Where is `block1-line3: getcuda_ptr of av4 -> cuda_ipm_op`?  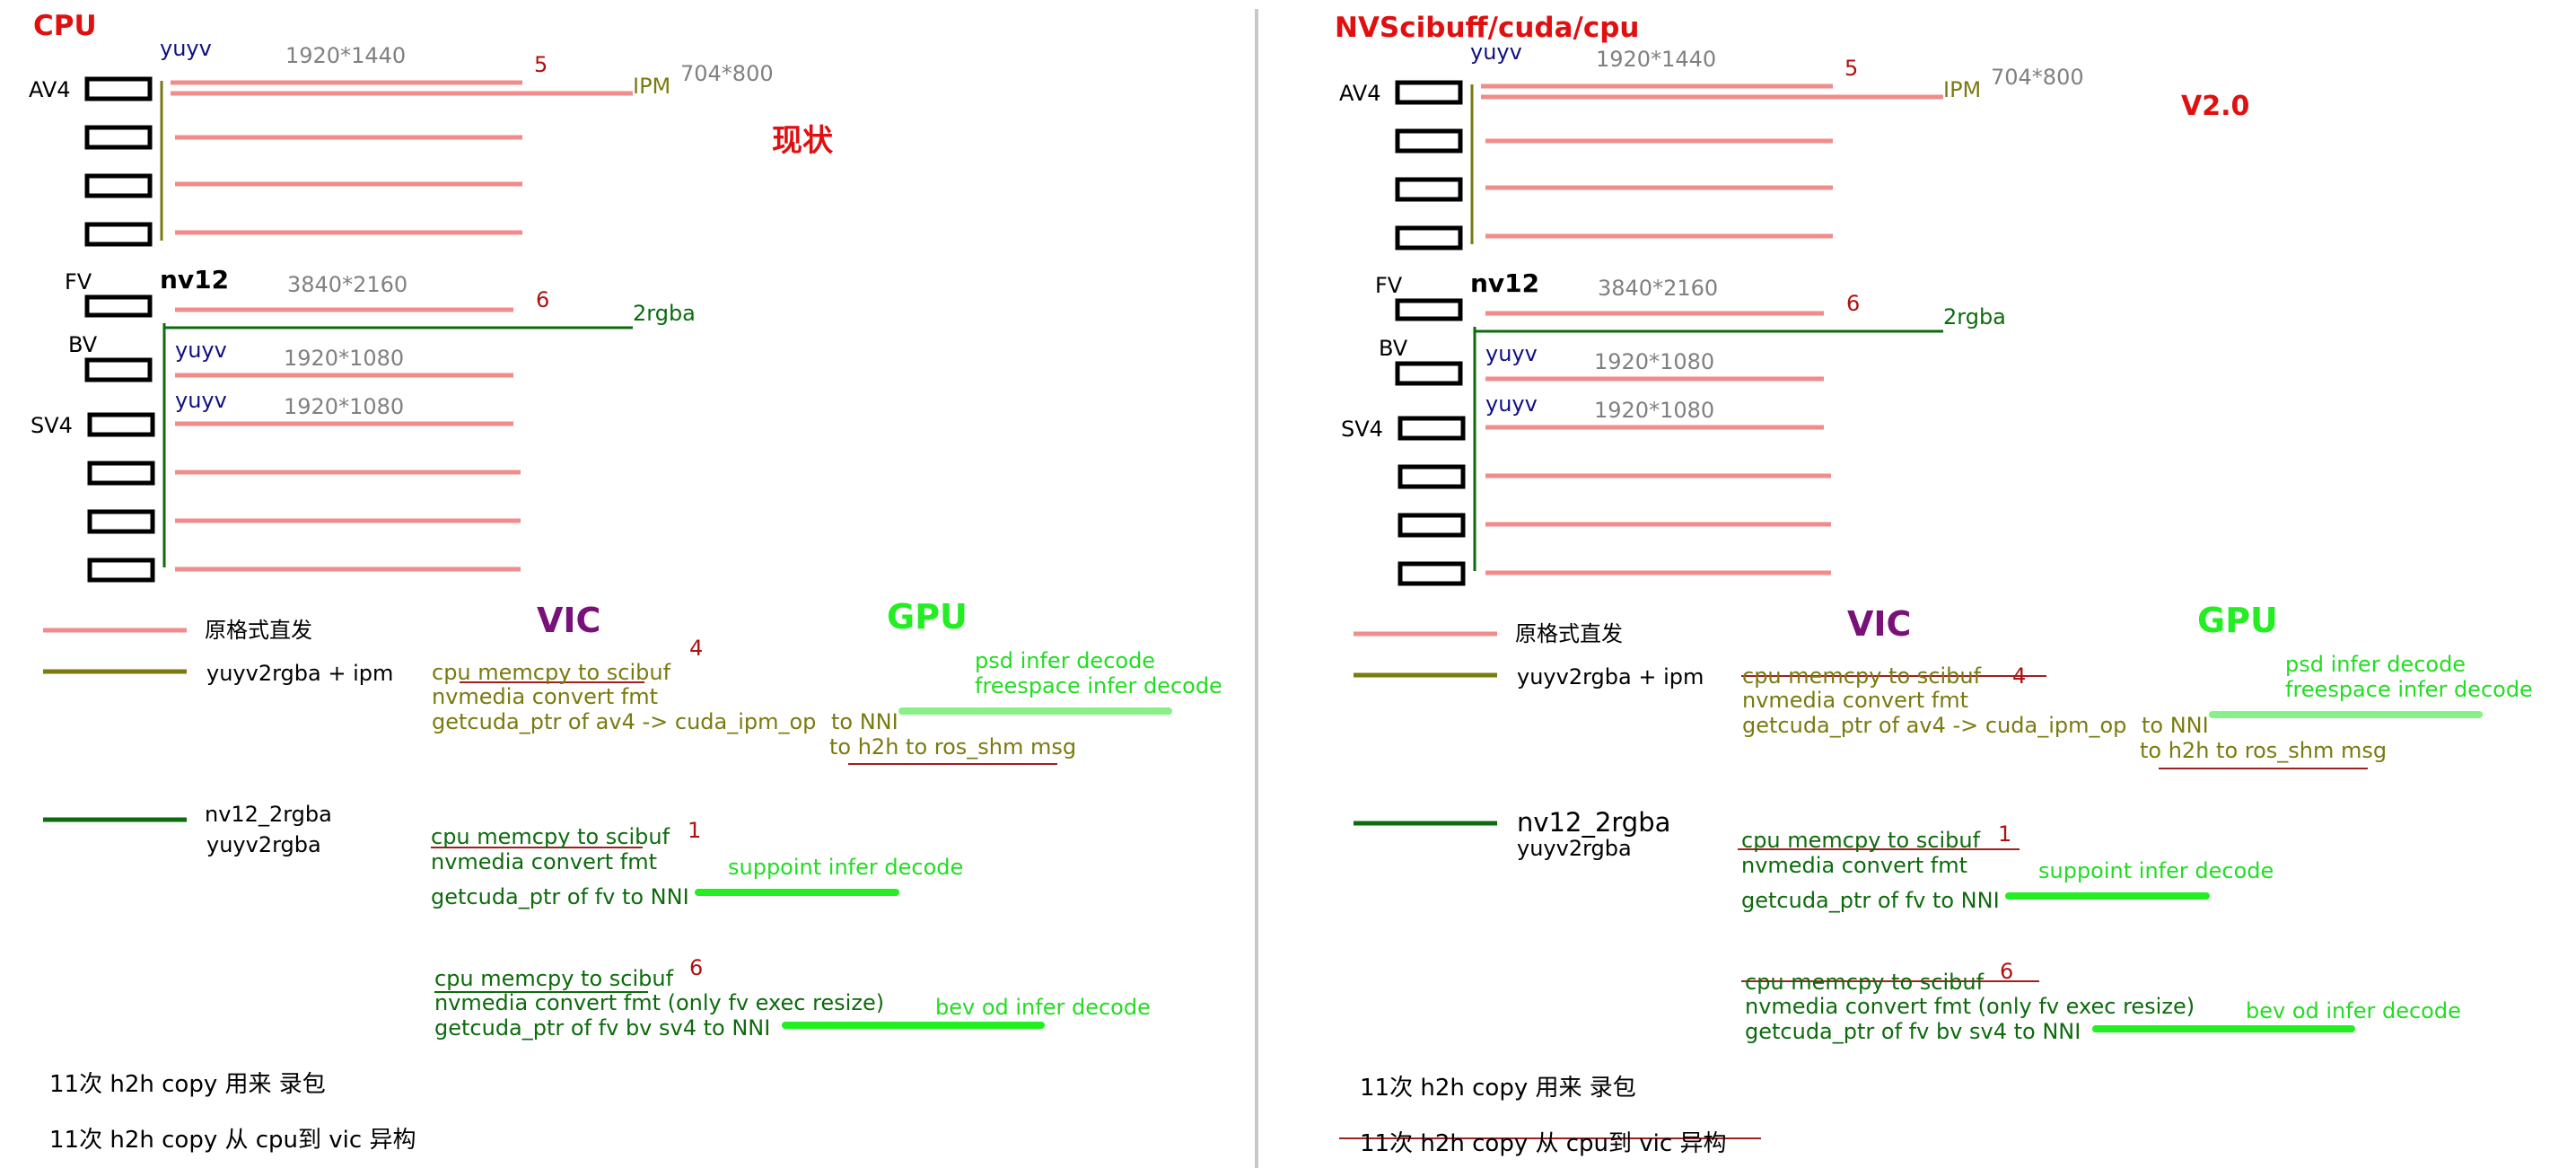
block1-line3: getcuda_ptr of av4 -> cuda_ipm_op is located at coordinates (1934, 726).